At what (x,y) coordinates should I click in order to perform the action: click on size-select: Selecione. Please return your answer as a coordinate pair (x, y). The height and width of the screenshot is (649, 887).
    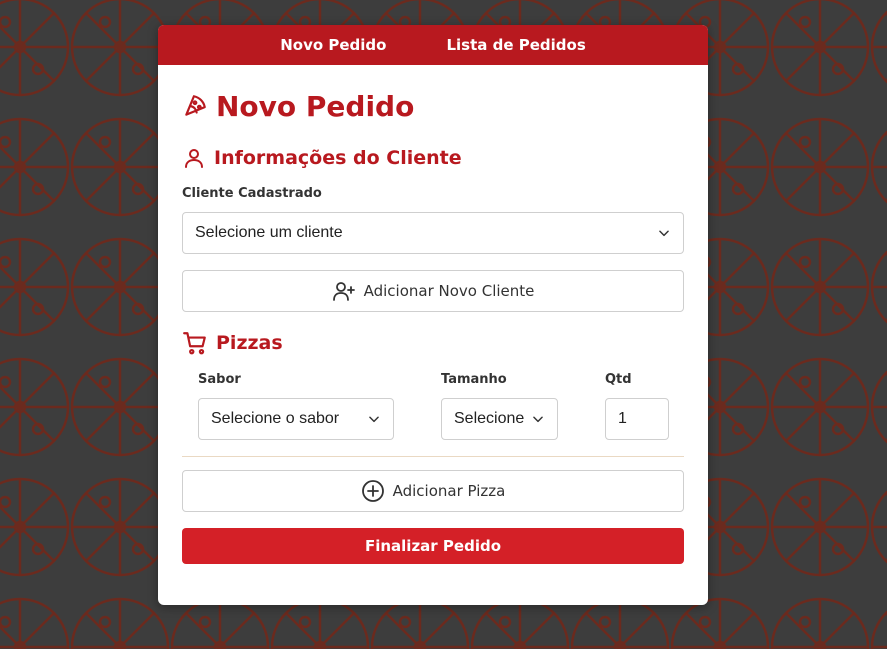
    Looking at the image, I should click on (499, 419).